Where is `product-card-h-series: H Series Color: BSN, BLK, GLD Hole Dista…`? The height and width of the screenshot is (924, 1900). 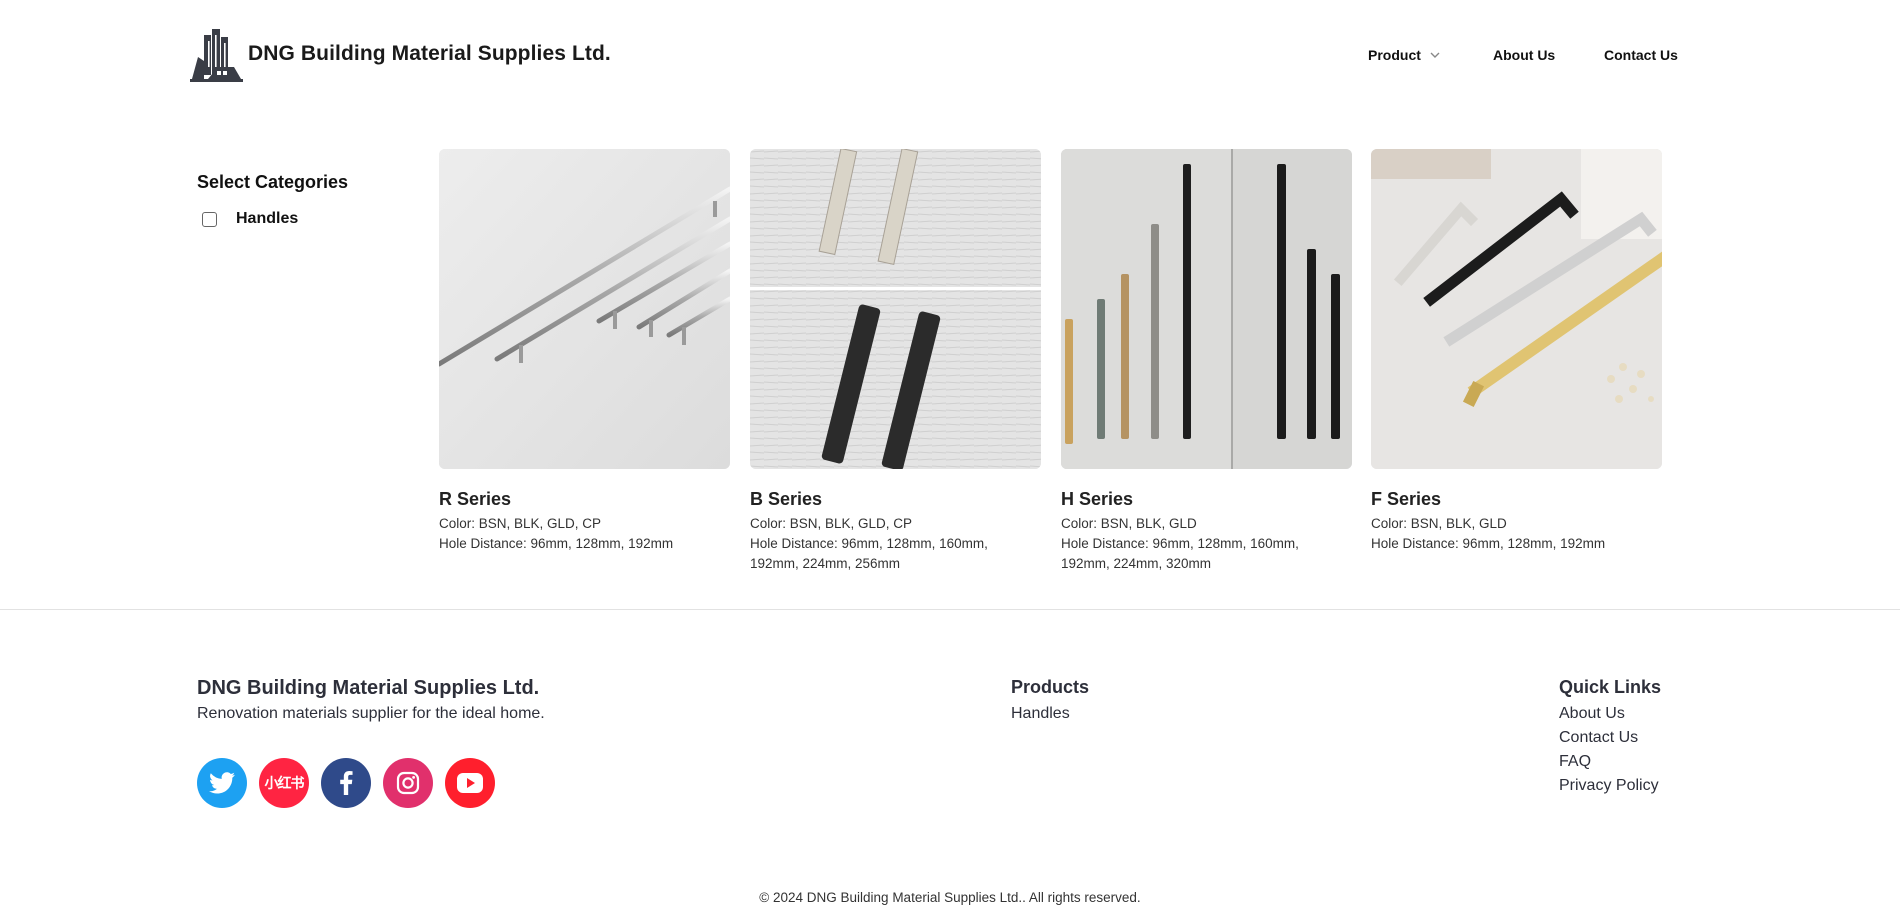
product-card-h-series: H Series Color: BSN, BLK, GLD Hole Dista… is located at coordinates (1206, 361).